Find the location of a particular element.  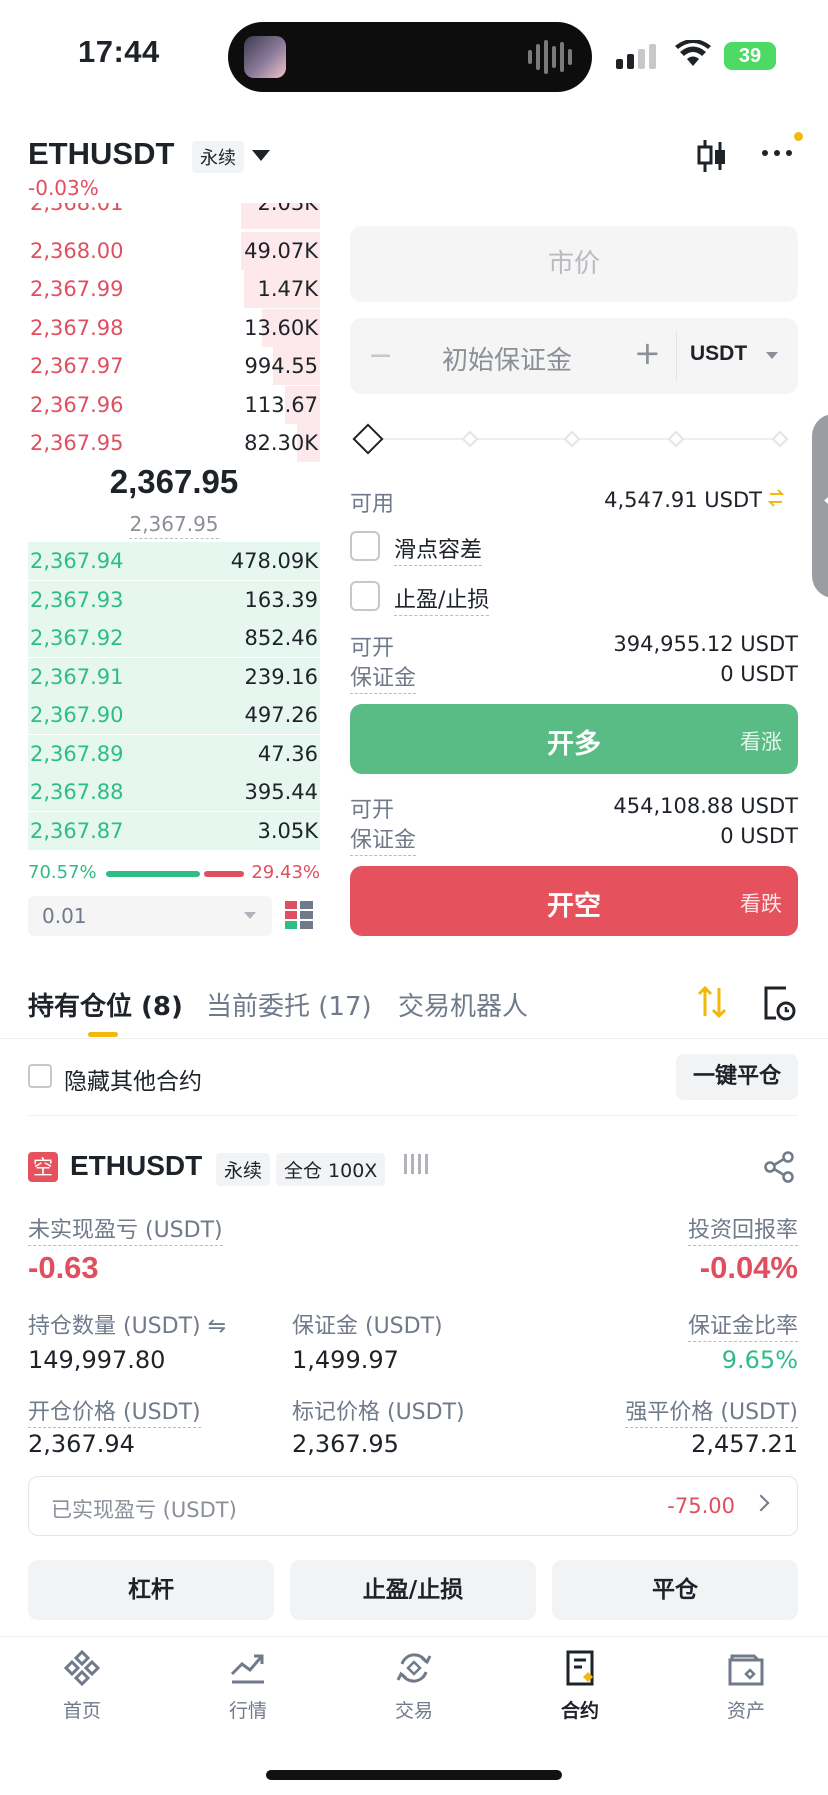

symbol-dropdown-icon is located at coordinates (261, 155).